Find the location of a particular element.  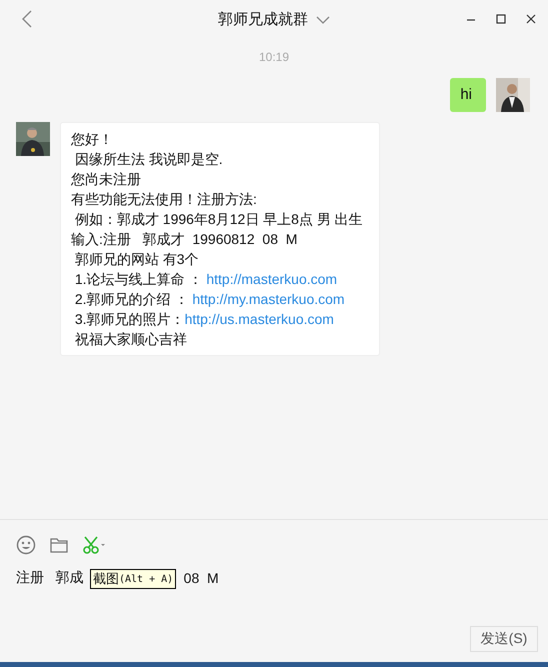

window-title: 郭师兄成就群 is located at coordinates (263, 19).